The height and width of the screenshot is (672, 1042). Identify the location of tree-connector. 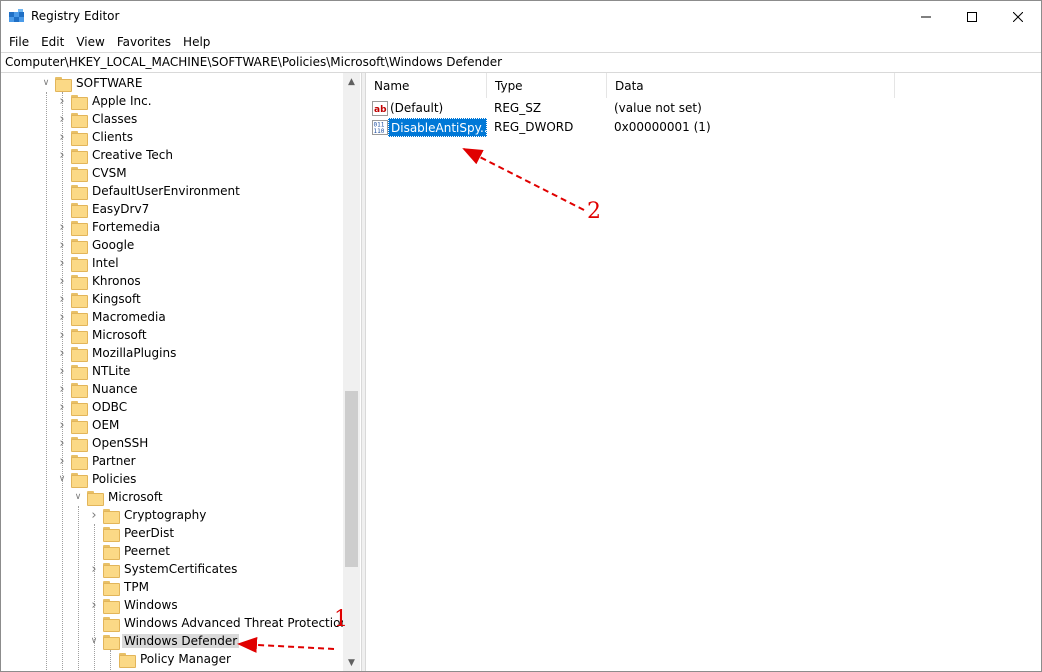
(62, 191).